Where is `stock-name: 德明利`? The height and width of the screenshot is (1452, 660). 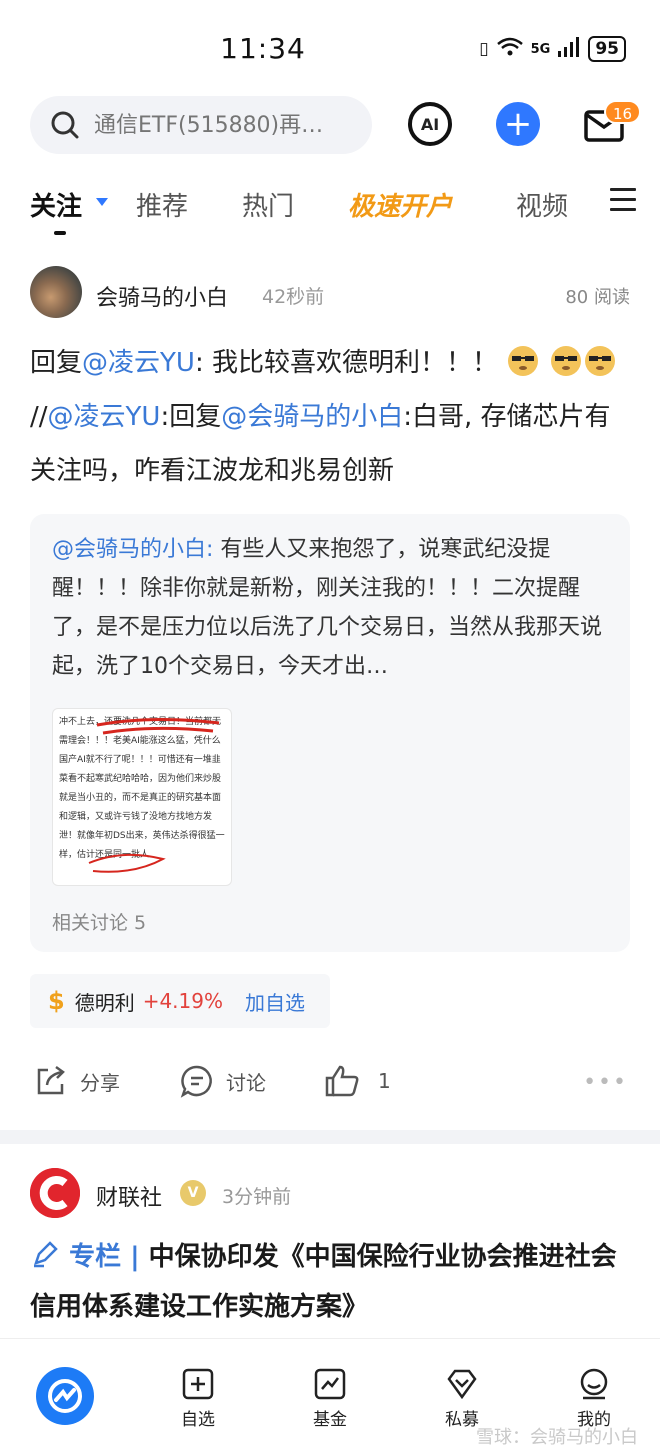 stock-name: 德明利 is located at coordinates (104, 1002).